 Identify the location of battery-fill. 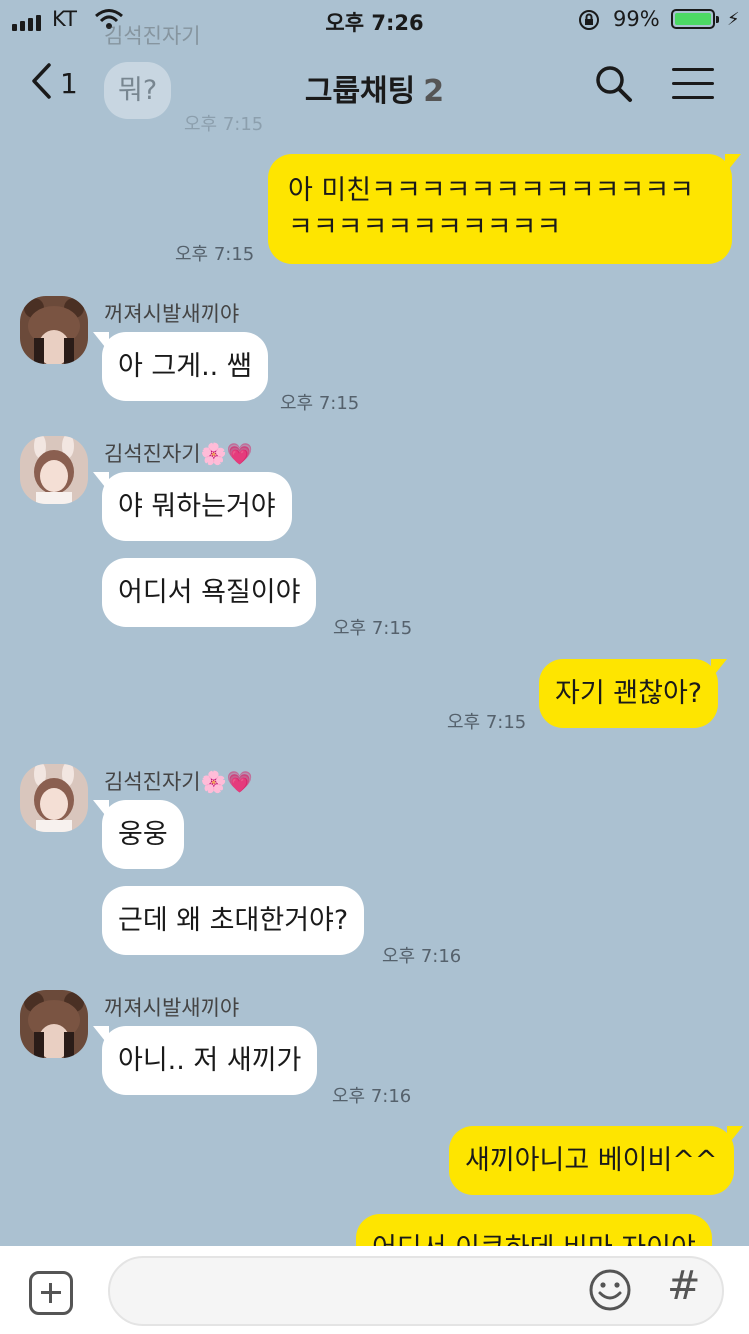
(693, 19).